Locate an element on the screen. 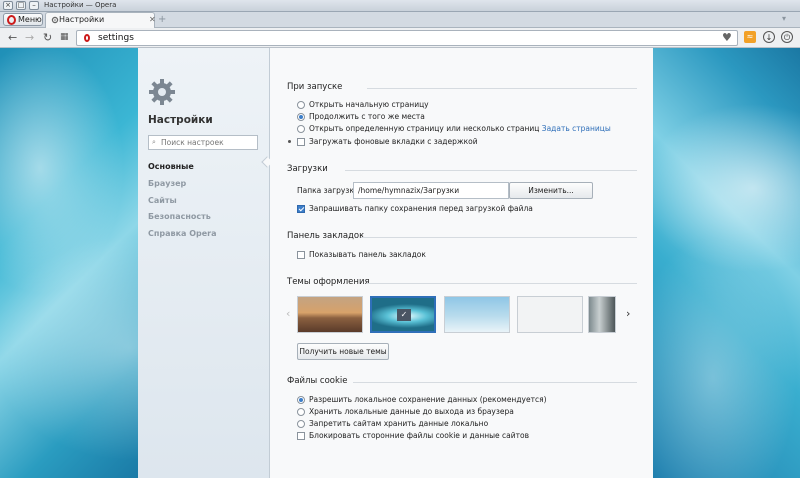  sidebar-title: Настройки is located at coordinates (180, 120).